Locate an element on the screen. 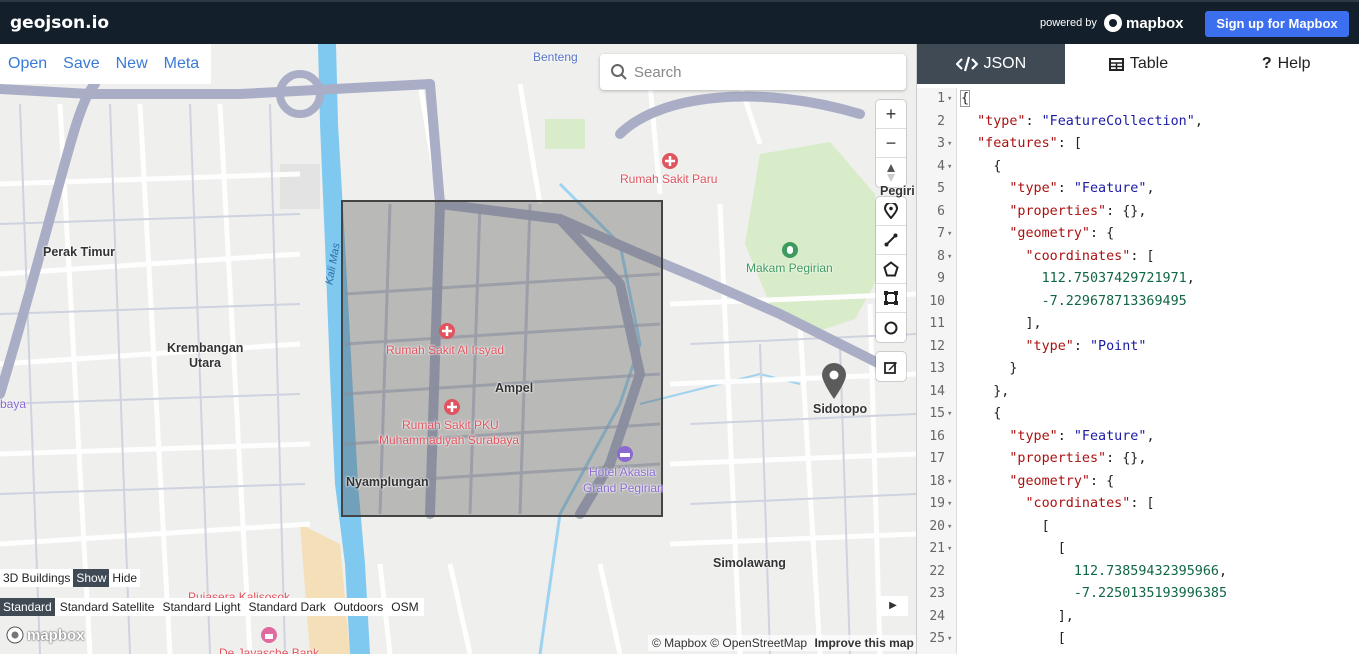 This screenshot has height=654, width=1359. new-button: New is located at coordinates (132, 64).